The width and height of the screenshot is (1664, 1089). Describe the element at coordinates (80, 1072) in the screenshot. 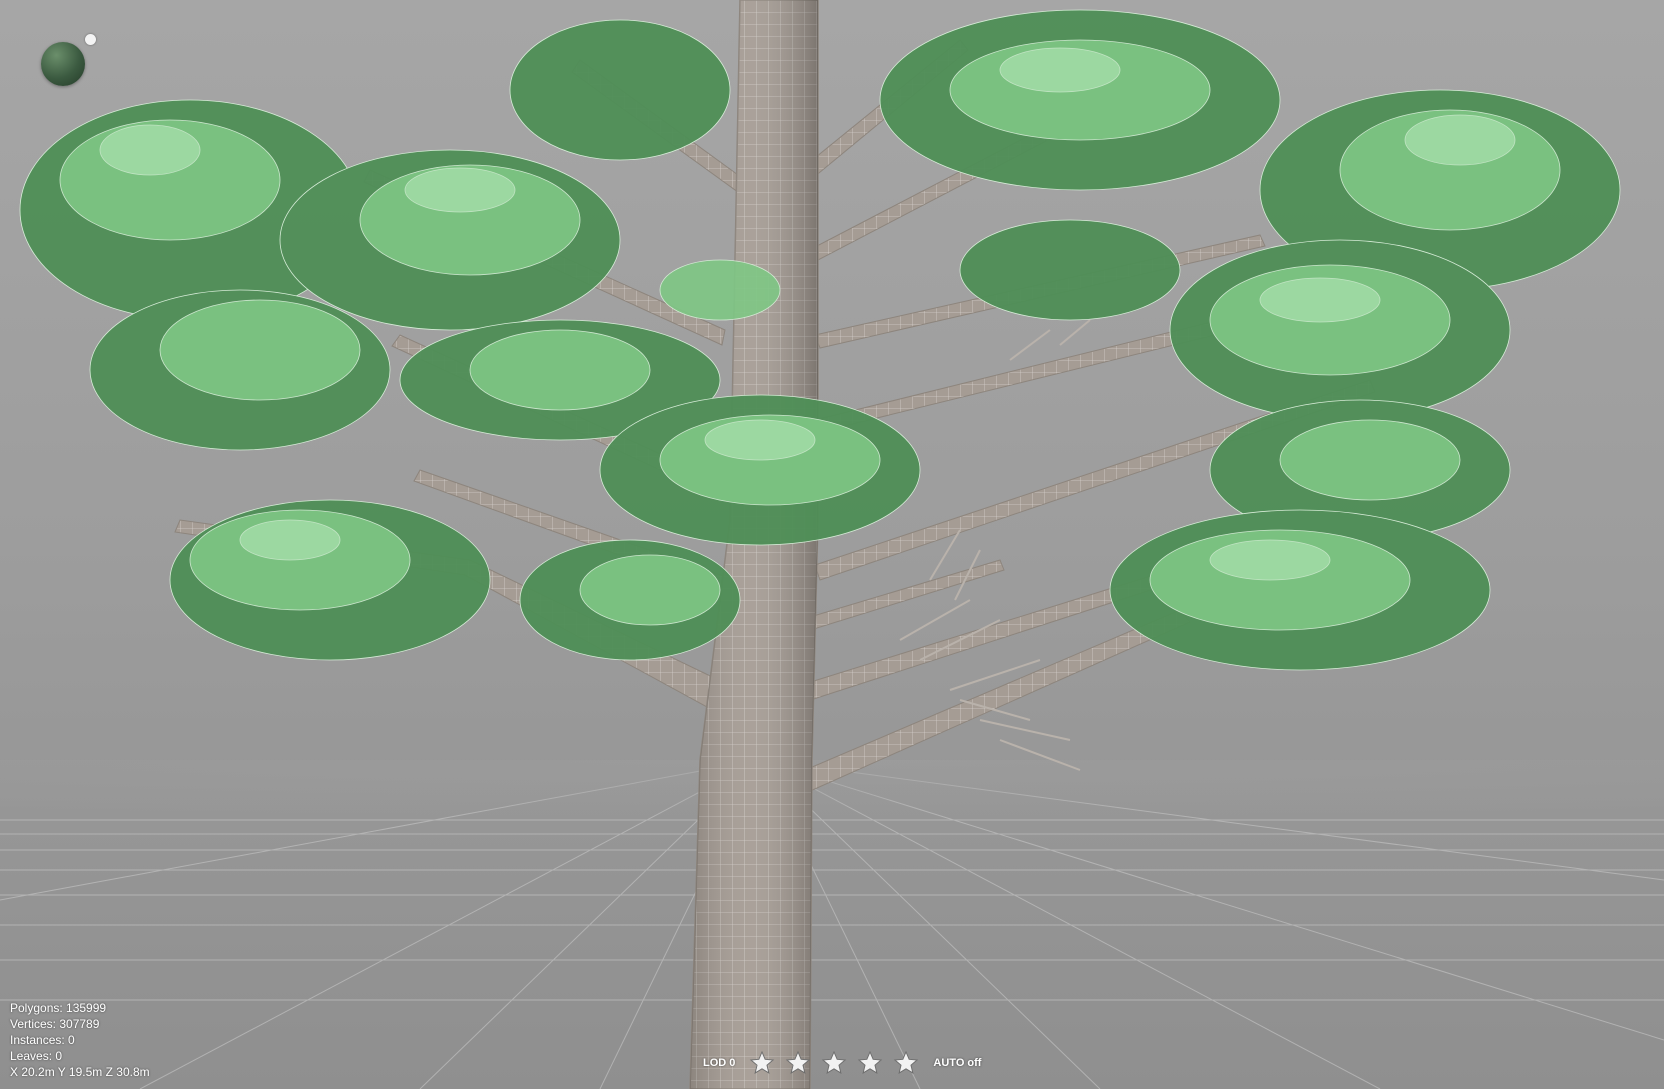

I see `stat-position: X 20.2m Y 19.5m Z 30.8m` at that location.